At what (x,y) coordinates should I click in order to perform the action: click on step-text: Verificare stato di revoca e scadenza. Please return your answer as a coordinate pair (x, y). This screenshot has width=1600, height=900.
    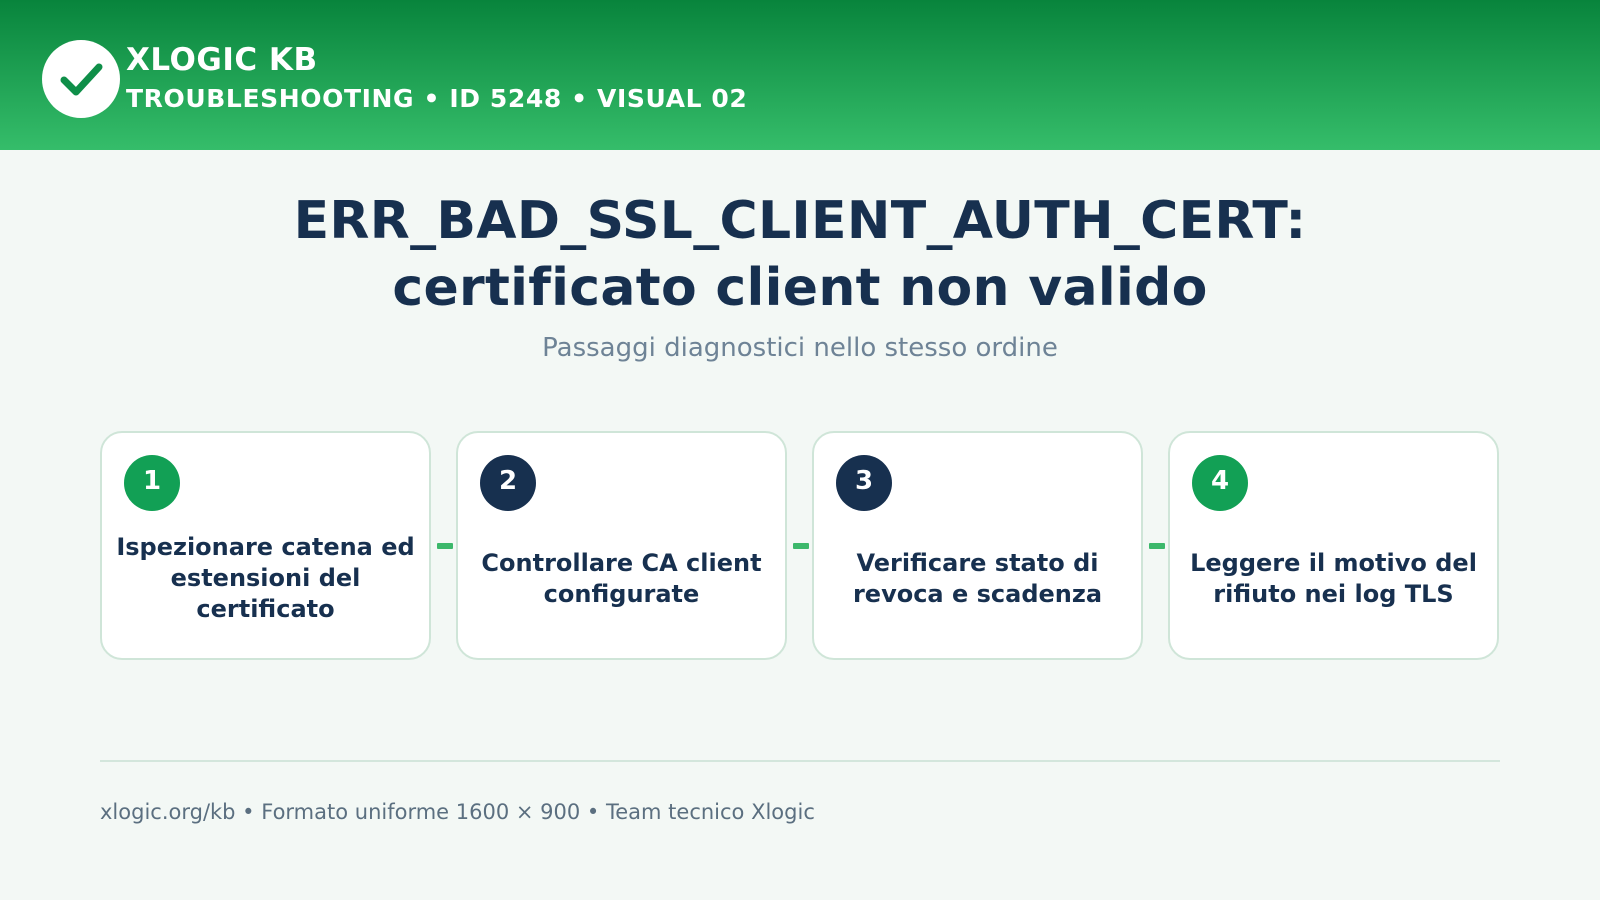
    Looking at the image, I should click on (977, 578).